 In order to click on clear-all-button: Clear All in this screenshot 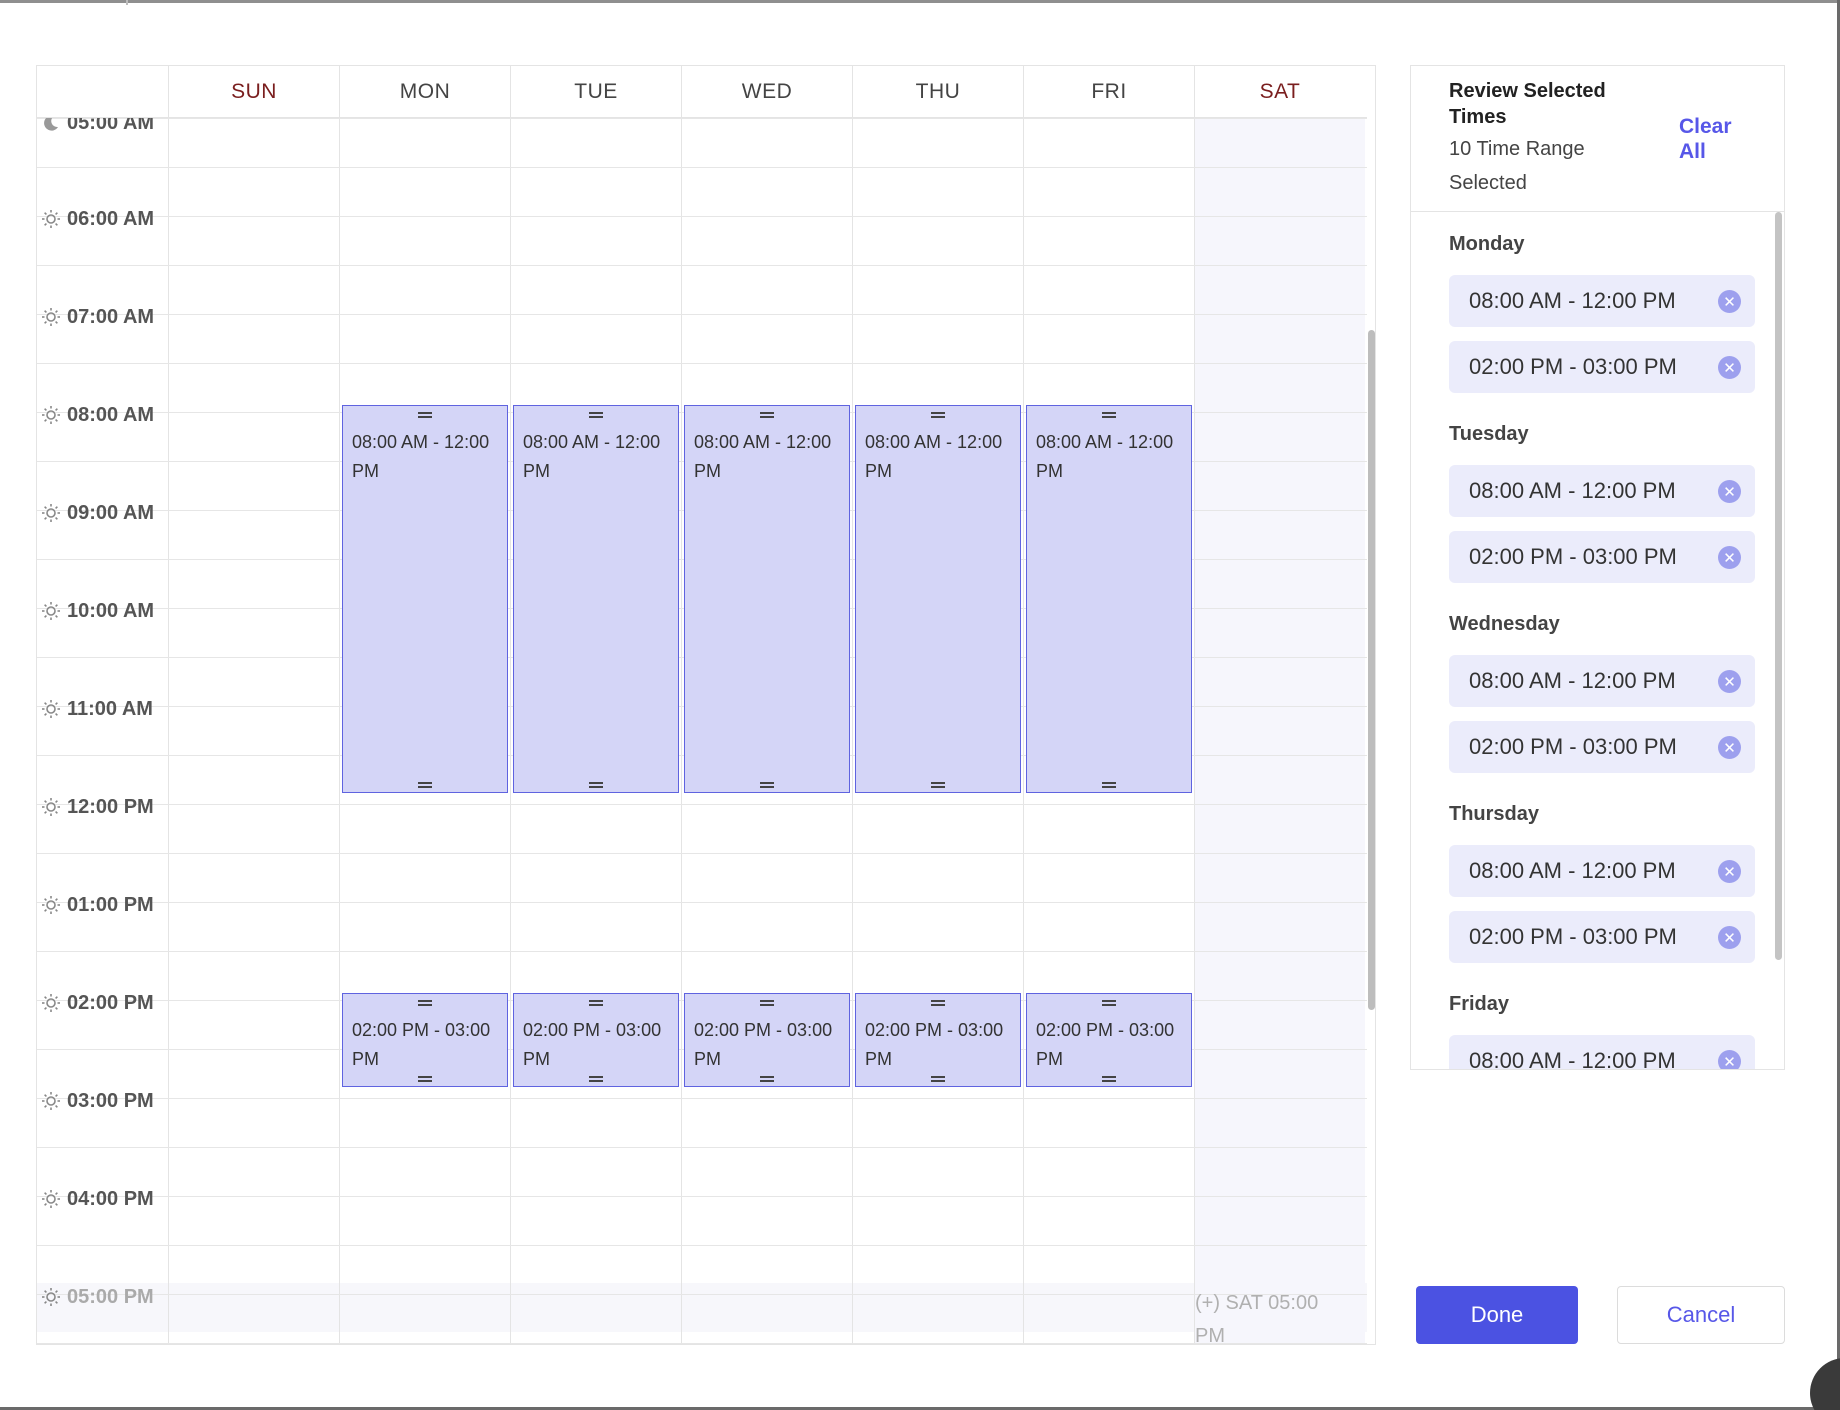, I will do `click(1714, 139)`.